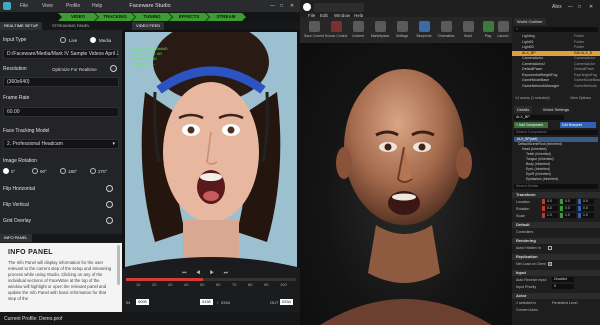  Describe the element at coordinates (539, 117) in the screenshot. I see `actor-name-field: ALX_BP` at that location.